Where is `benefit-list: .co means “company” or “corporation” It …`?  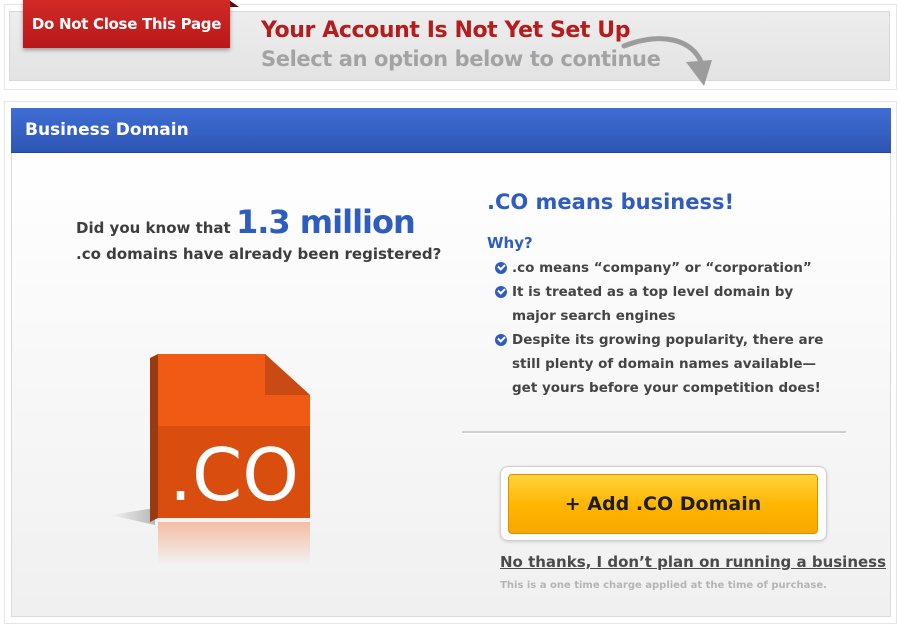
benefit-list: .co means “company” or “corporation” It … is located at coordinates (667, 328).